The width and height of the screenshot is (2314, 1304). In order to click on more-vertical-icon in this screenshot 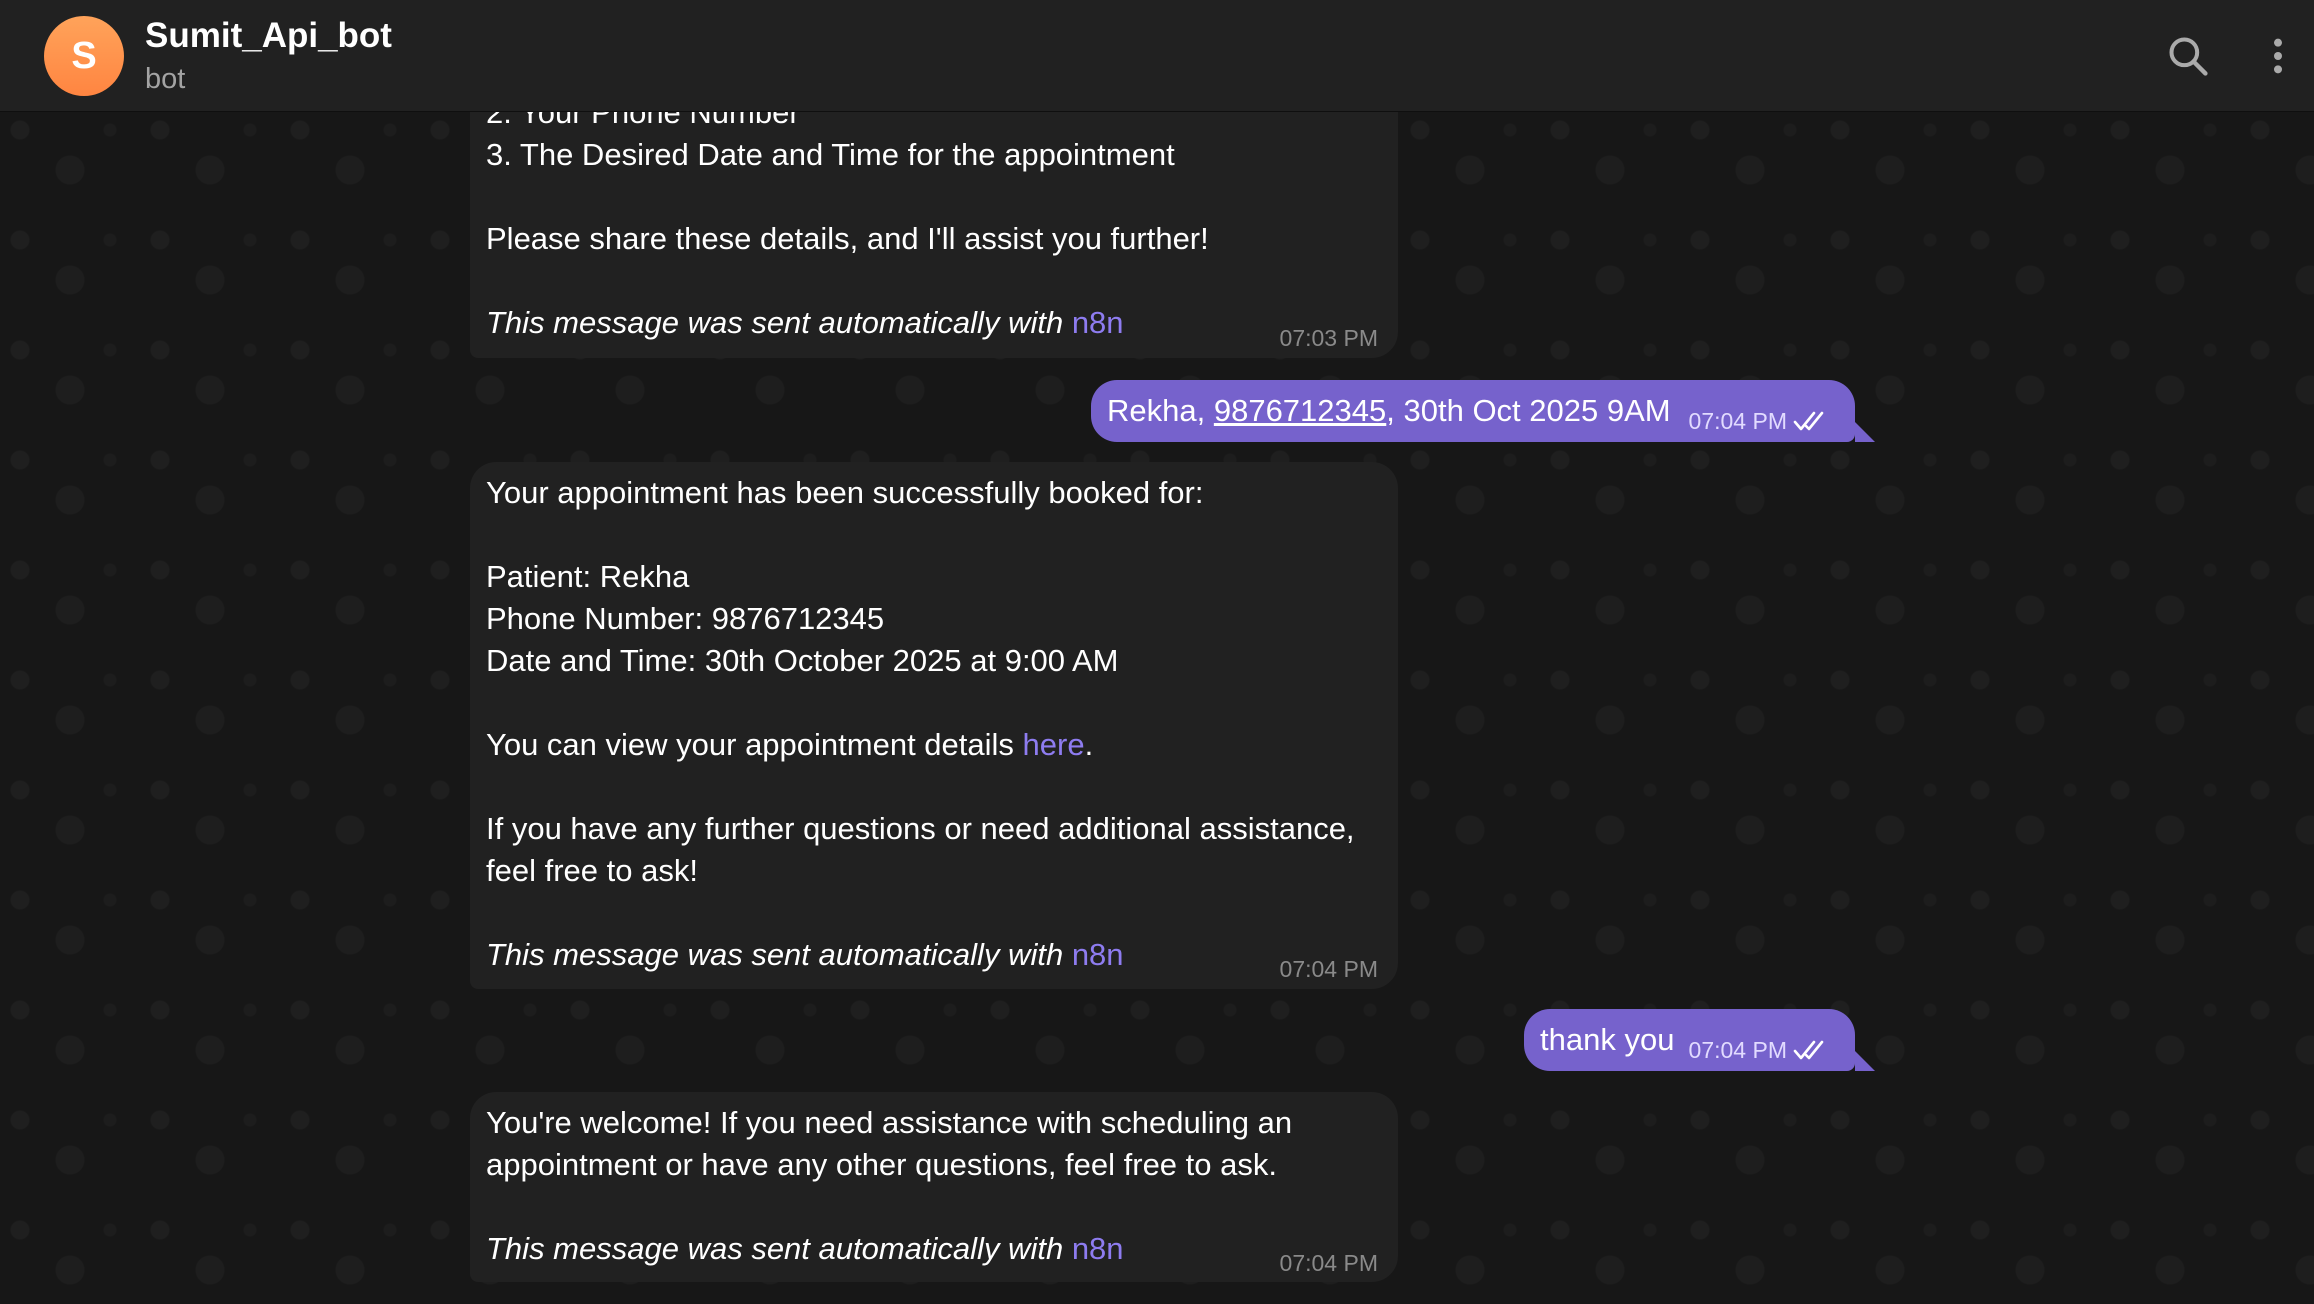, I will do `click(2278, 56)`.